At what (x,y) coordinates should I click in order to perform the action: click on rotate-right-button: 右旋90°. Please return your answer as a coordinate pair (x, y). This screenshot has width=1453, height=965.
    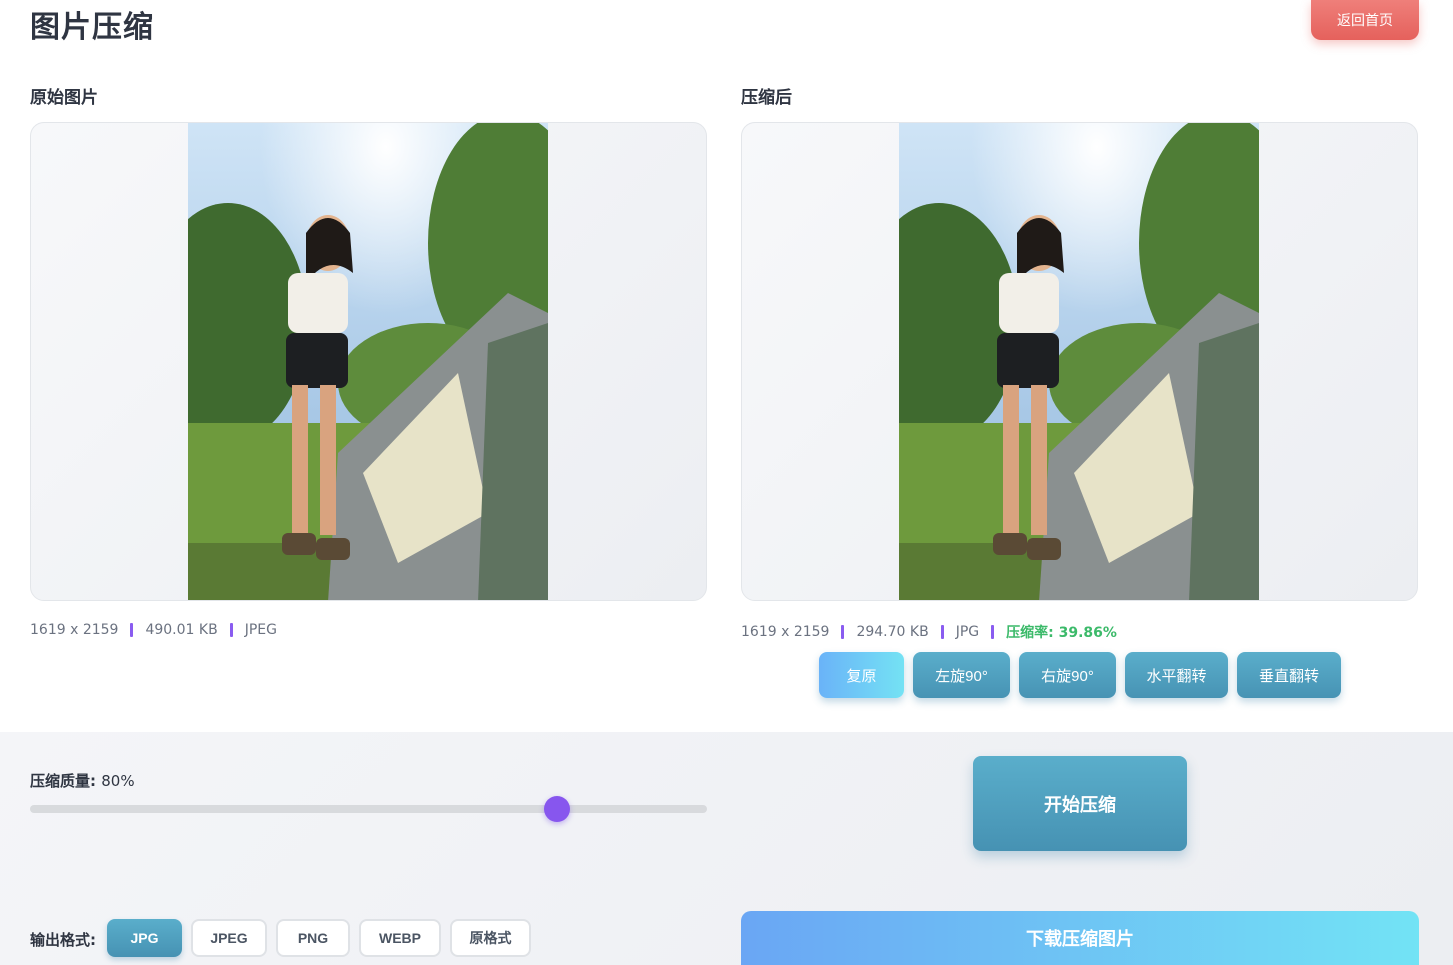
    Looking at the image, I should click on (1067, 675).